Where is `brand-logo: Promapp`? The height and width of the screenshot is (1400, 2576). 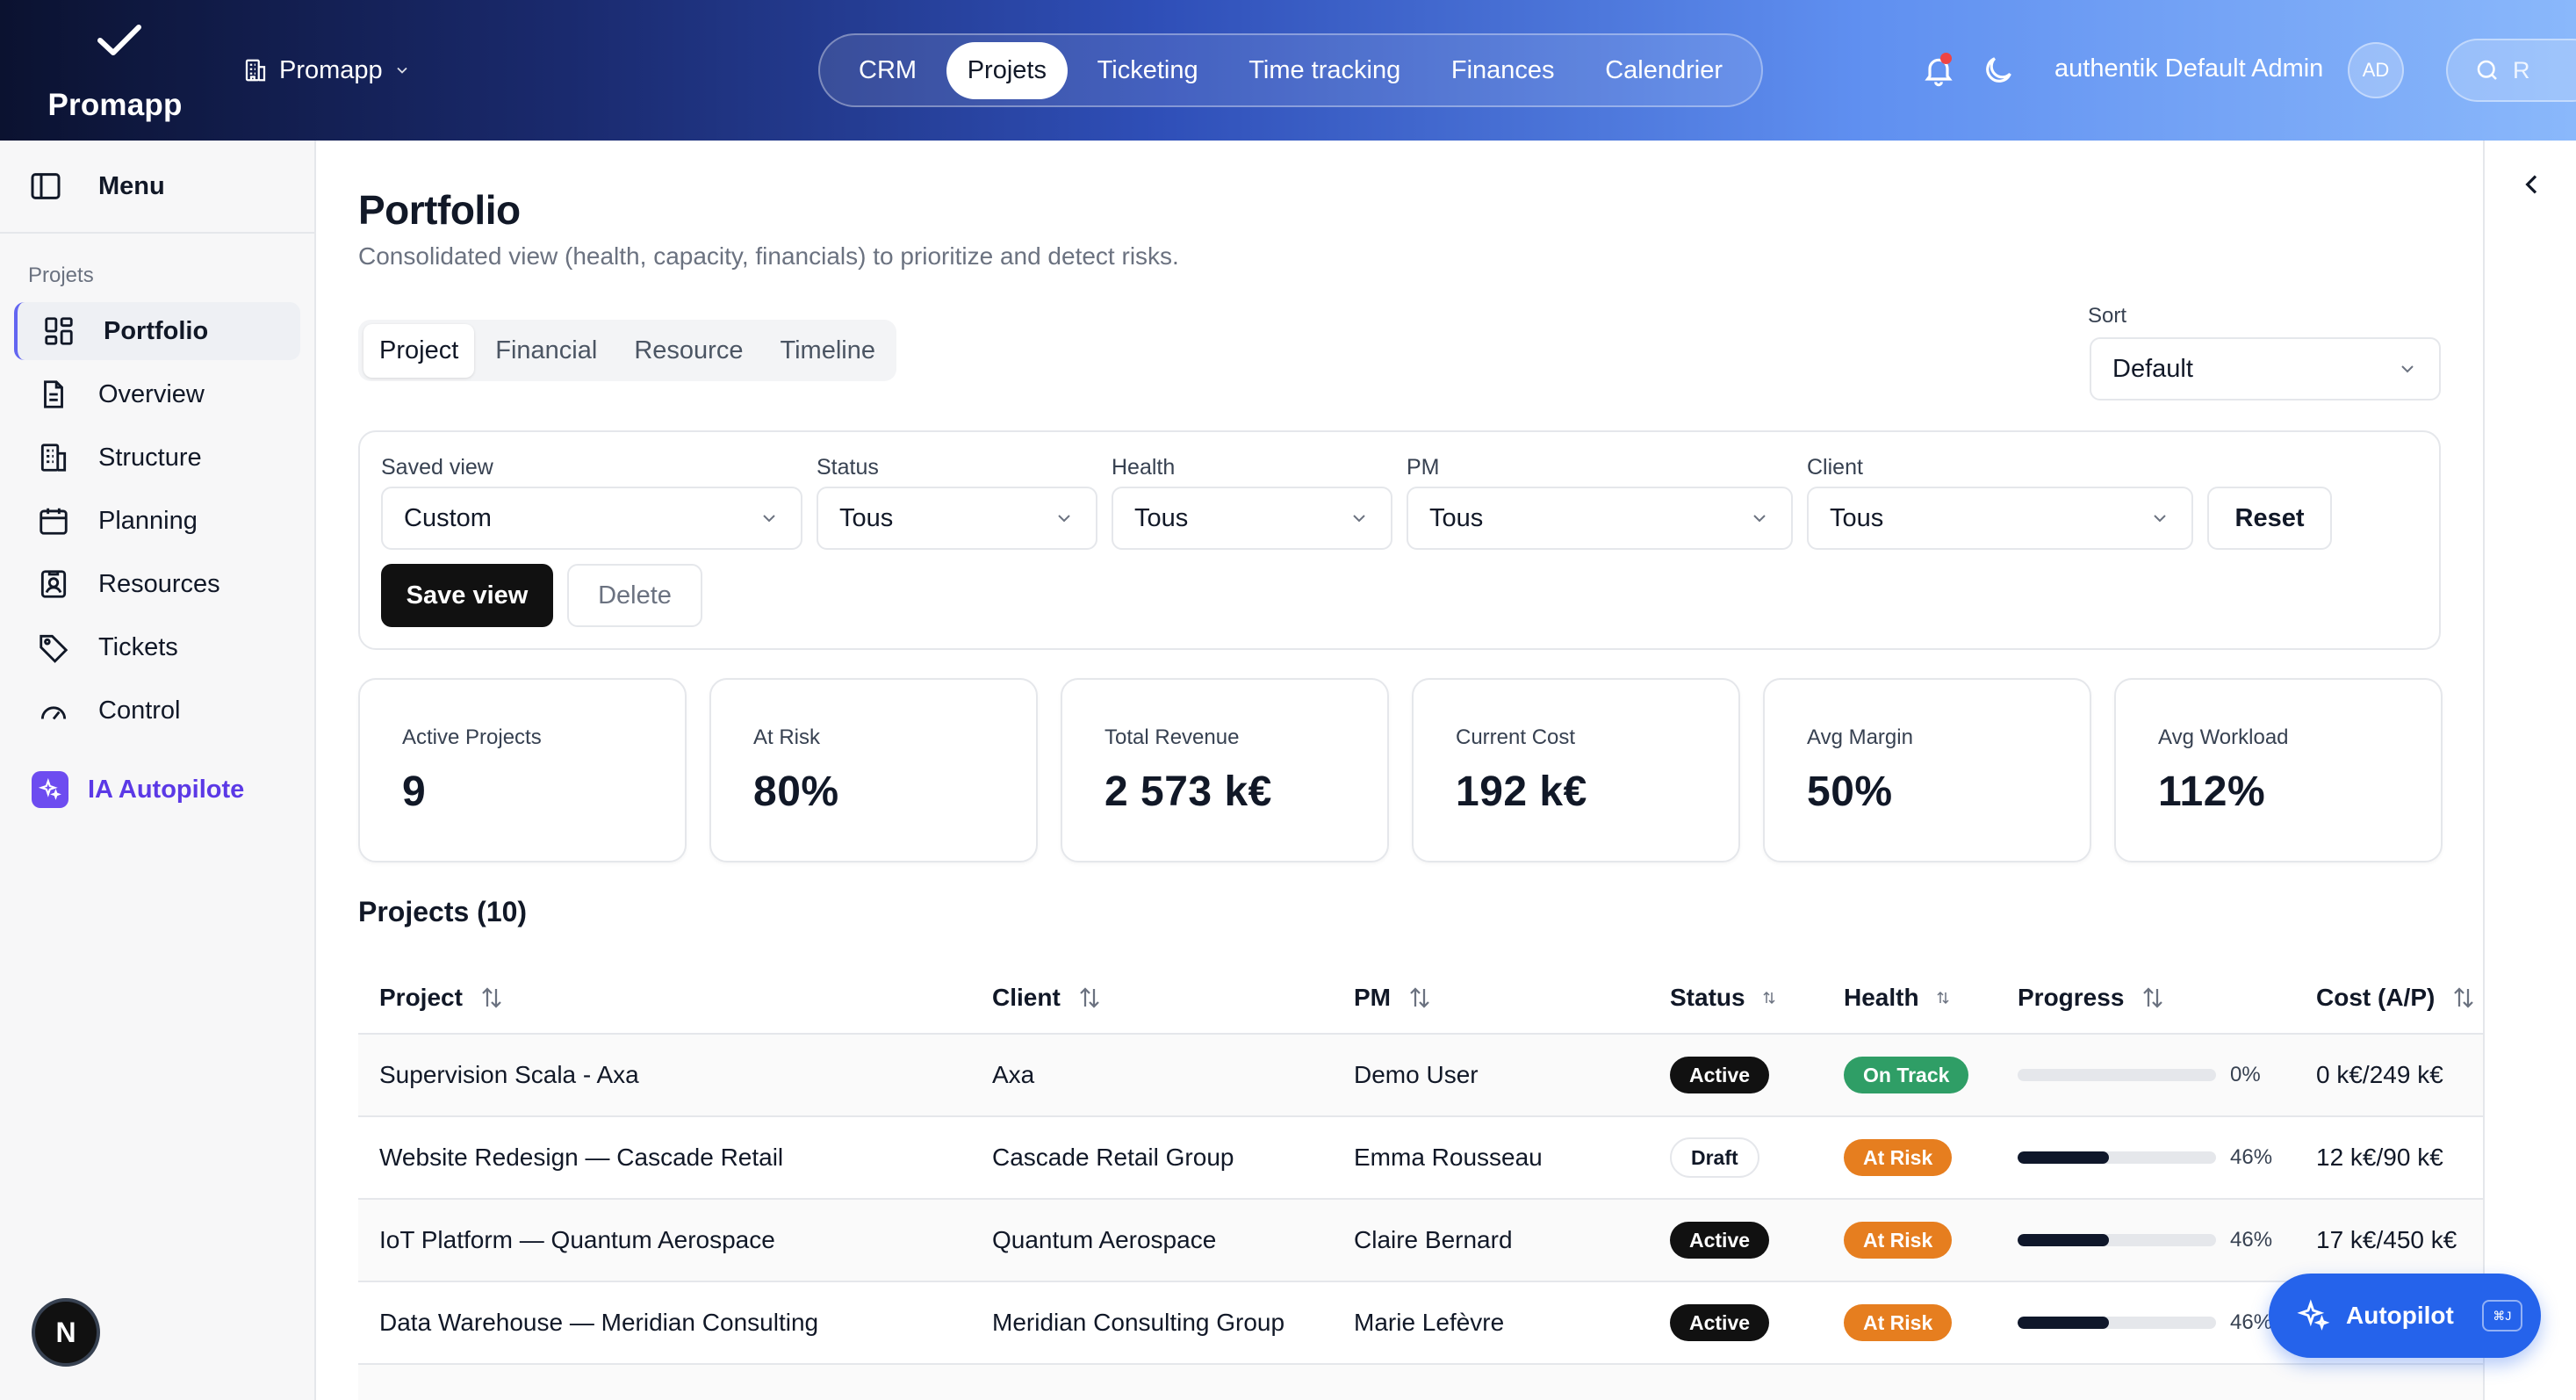 brand-logo: Promapp is located at coordinates (115, 70).